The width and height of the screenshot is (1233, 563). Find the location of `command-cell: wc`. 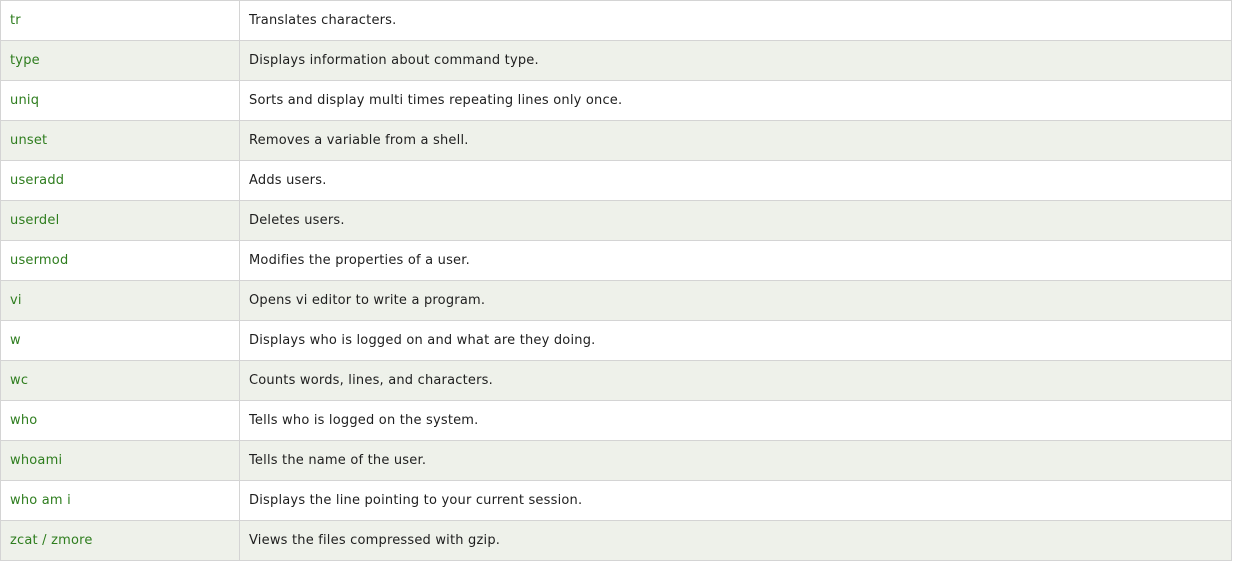

command-cell: wc is located at coordinates (120, 380).